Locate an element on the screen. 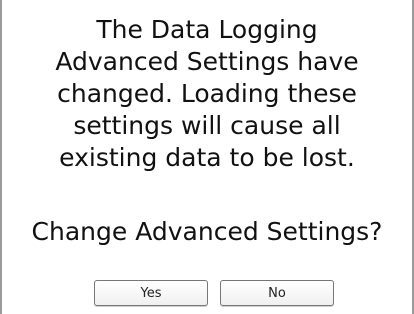  no-button: No is located at coordinates (277, 293).